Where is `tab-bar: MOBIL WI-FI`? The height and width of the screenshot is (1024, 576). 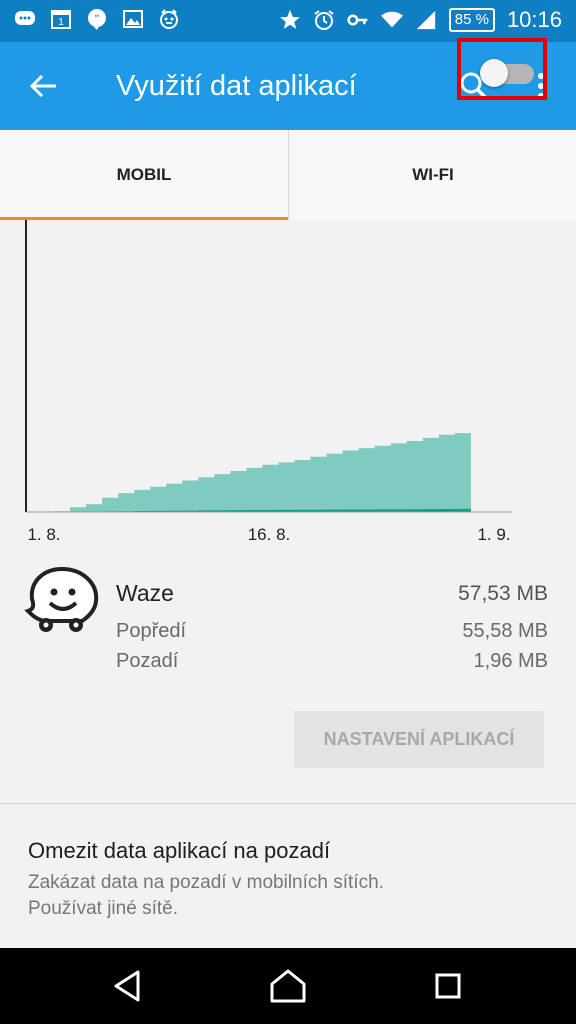 tab-bar: MOBIL WI-FI is located at coordinates (288, 175).